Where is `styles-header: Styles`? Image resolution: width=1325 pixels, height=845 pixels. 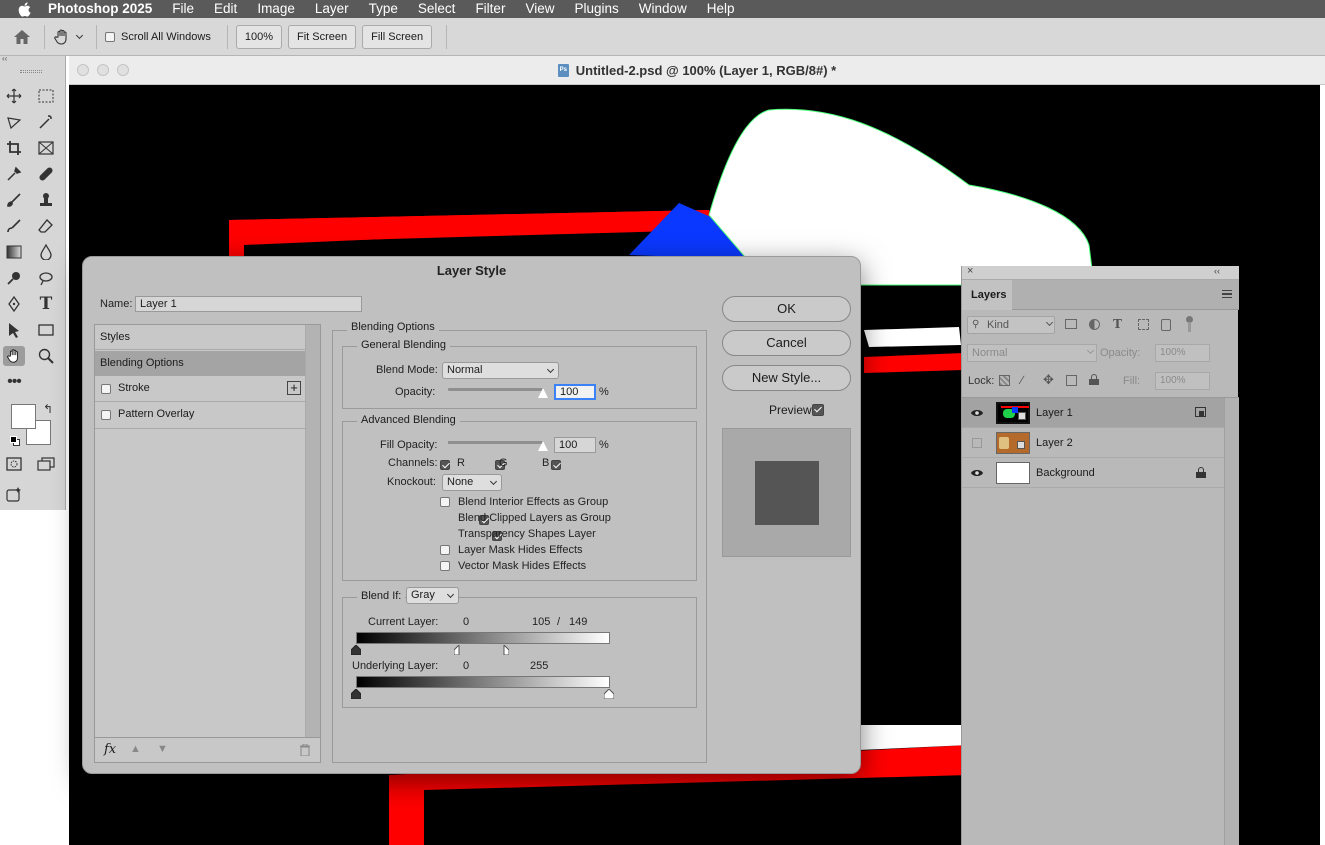
styles-header: Styles is located at coordinates (200, 337).